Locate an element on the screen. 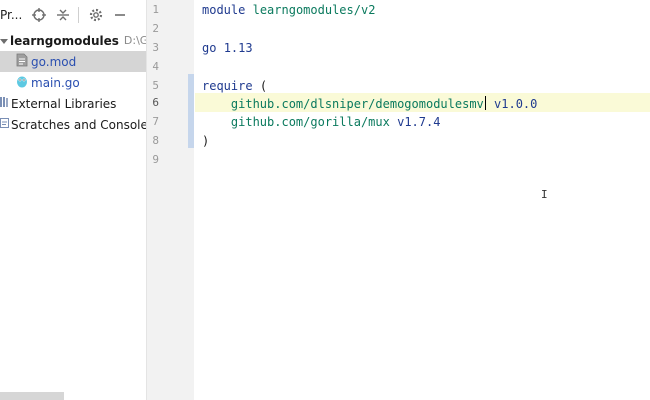 This screenshot has width=650, height=400. target-icon is located at coordinates (39, 15).